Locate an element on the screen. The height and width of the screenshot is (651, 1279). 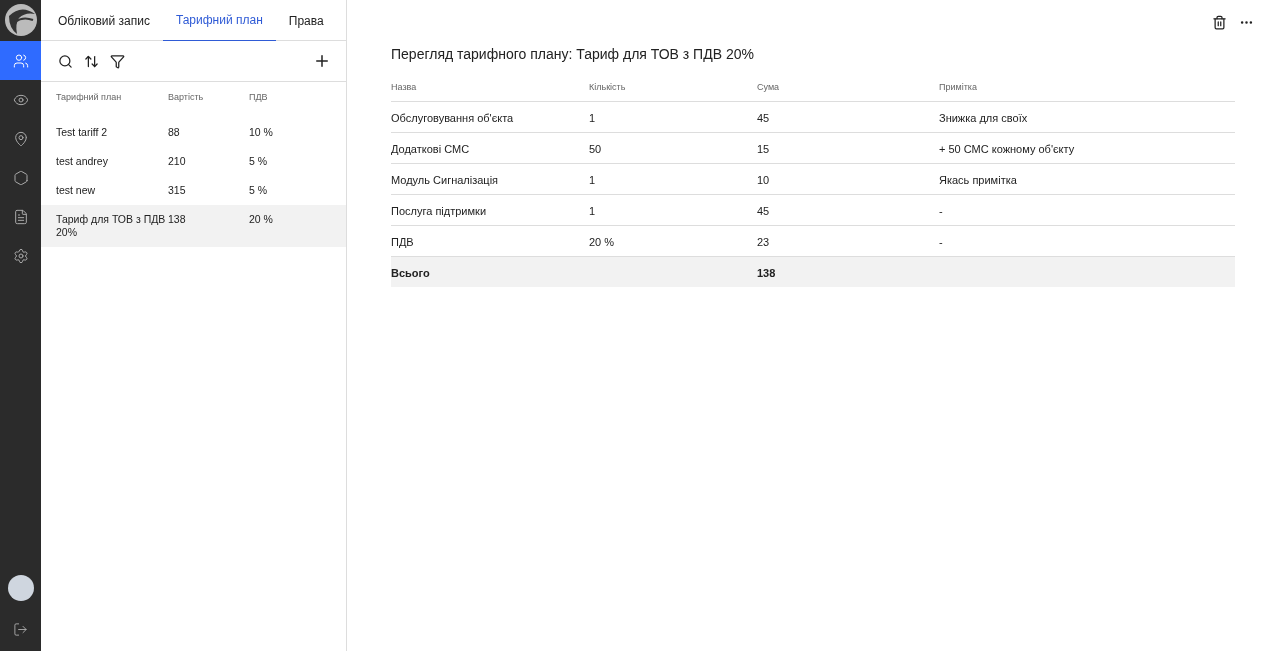
column-header: Кількість is located at coordinates (608, 88).